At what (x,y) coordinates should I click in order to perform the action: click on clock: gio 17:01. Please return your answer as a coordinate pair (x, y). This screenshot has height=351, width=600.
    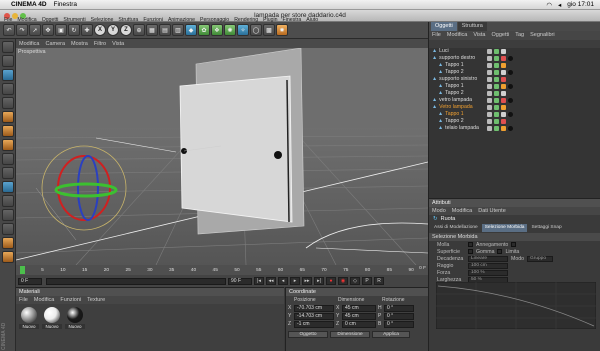
    Looking at the image, I should click on (580, 5).